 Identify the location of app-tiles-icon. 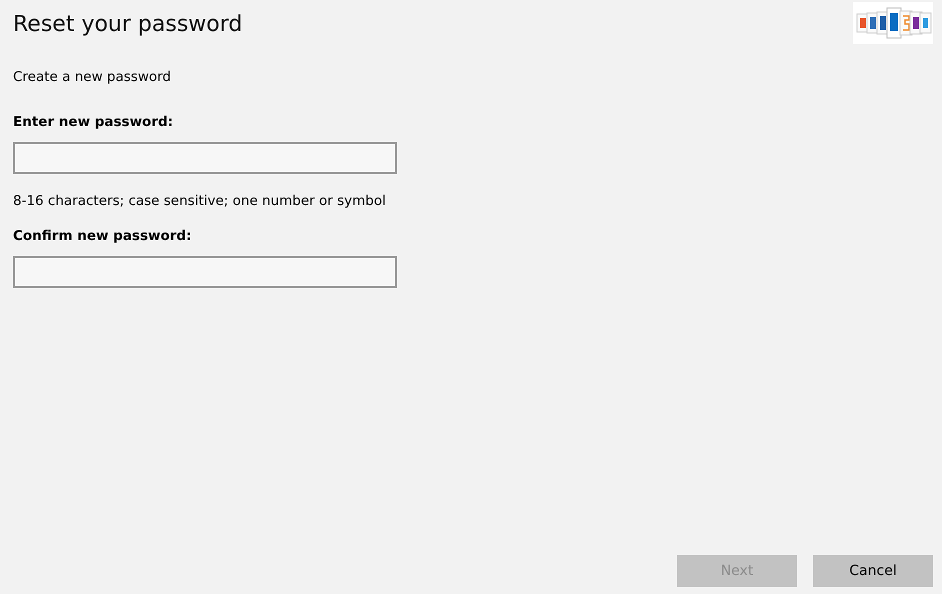
(893, 23).